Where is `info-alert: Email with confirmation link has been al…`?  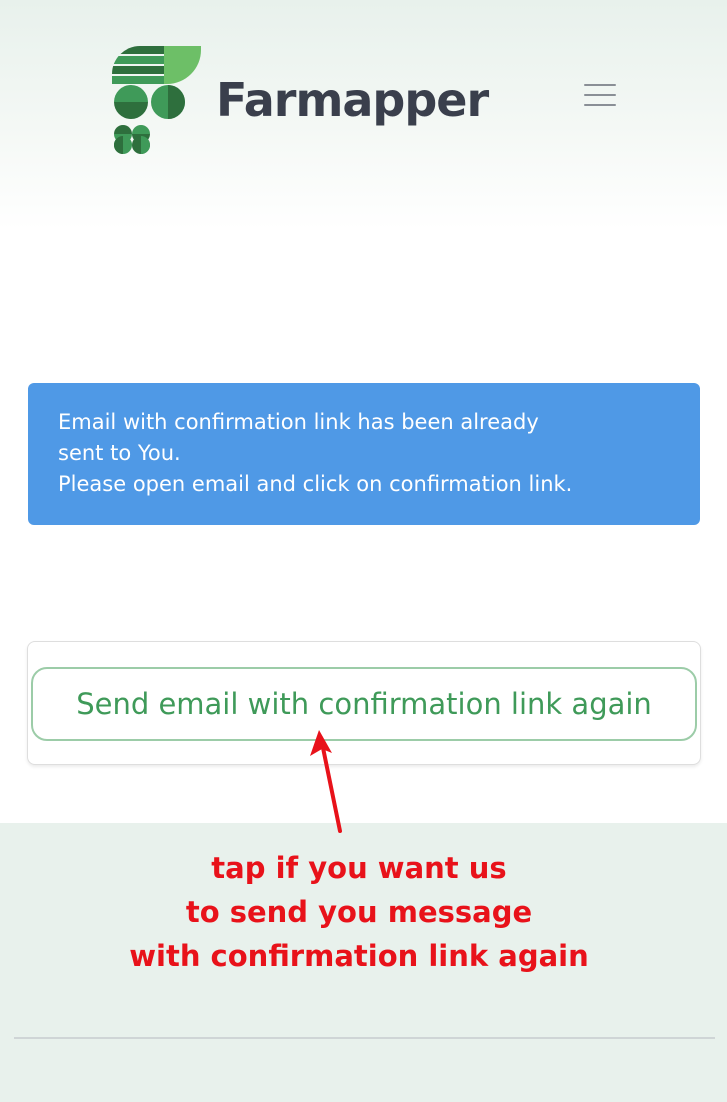 info-alert: Email with confirmation link has been al… is located at coordinates (364, 454).